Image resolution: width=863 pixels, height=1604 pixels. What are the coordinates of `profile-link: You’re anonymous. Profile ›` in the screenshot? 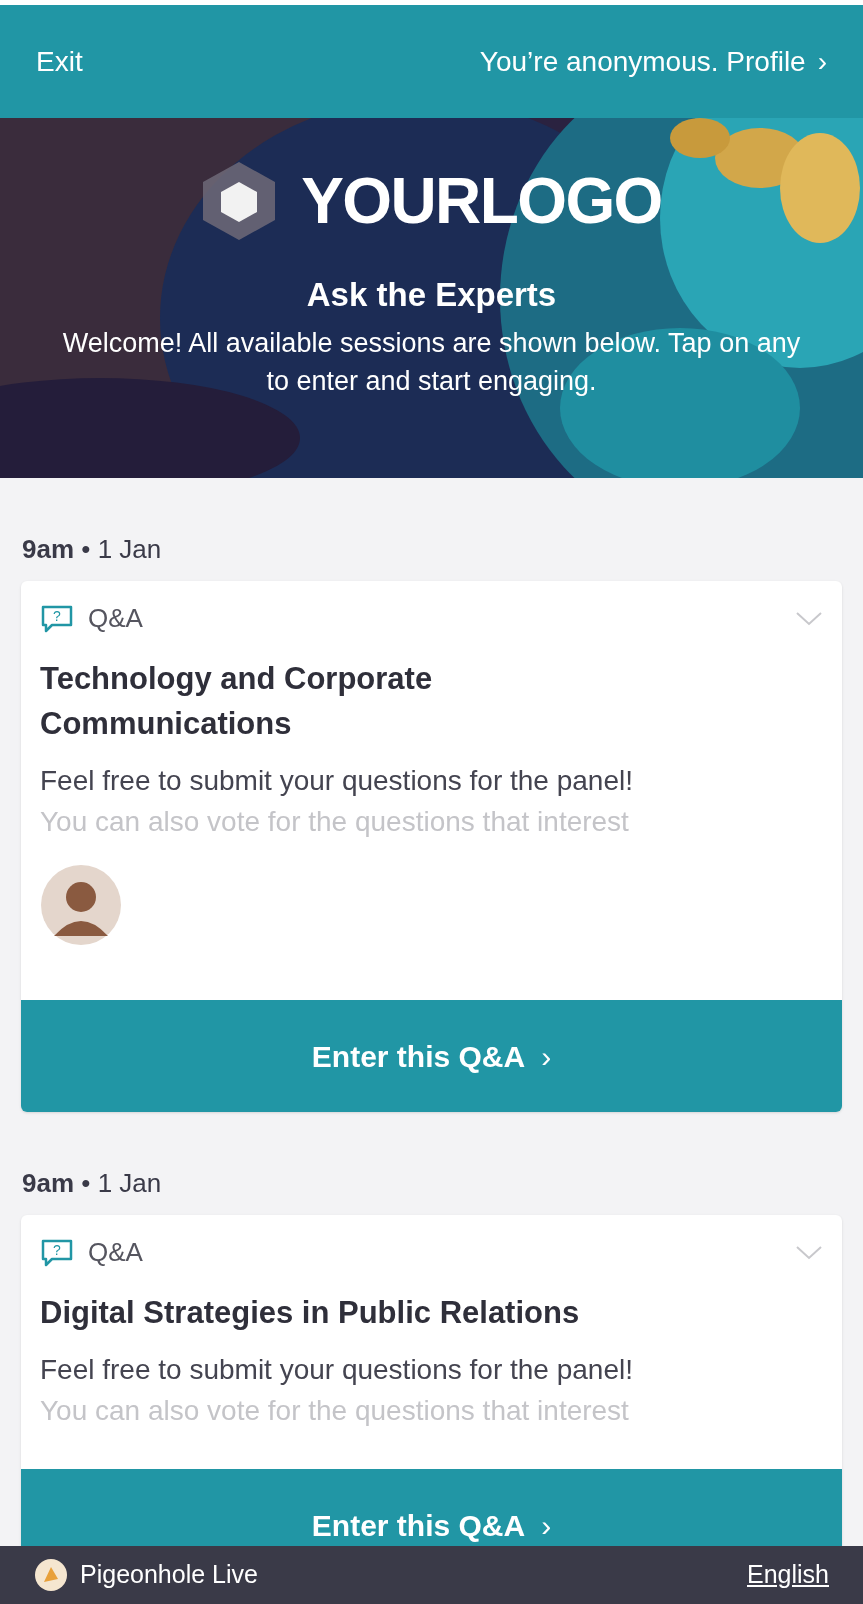 It's located at (653, 61).